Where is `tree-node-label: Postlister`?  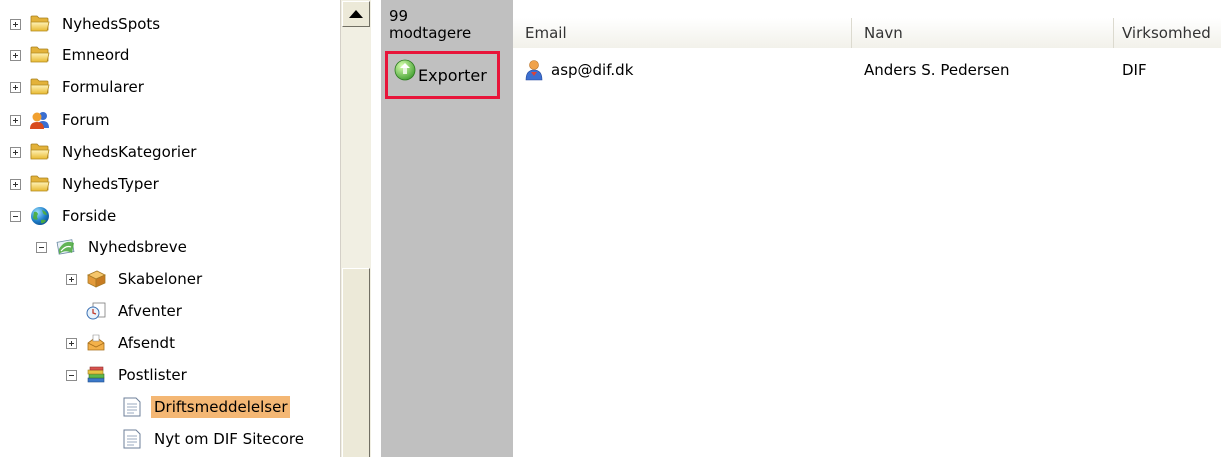
tree-node-label: Postlister is located at coordinates (152, 375).